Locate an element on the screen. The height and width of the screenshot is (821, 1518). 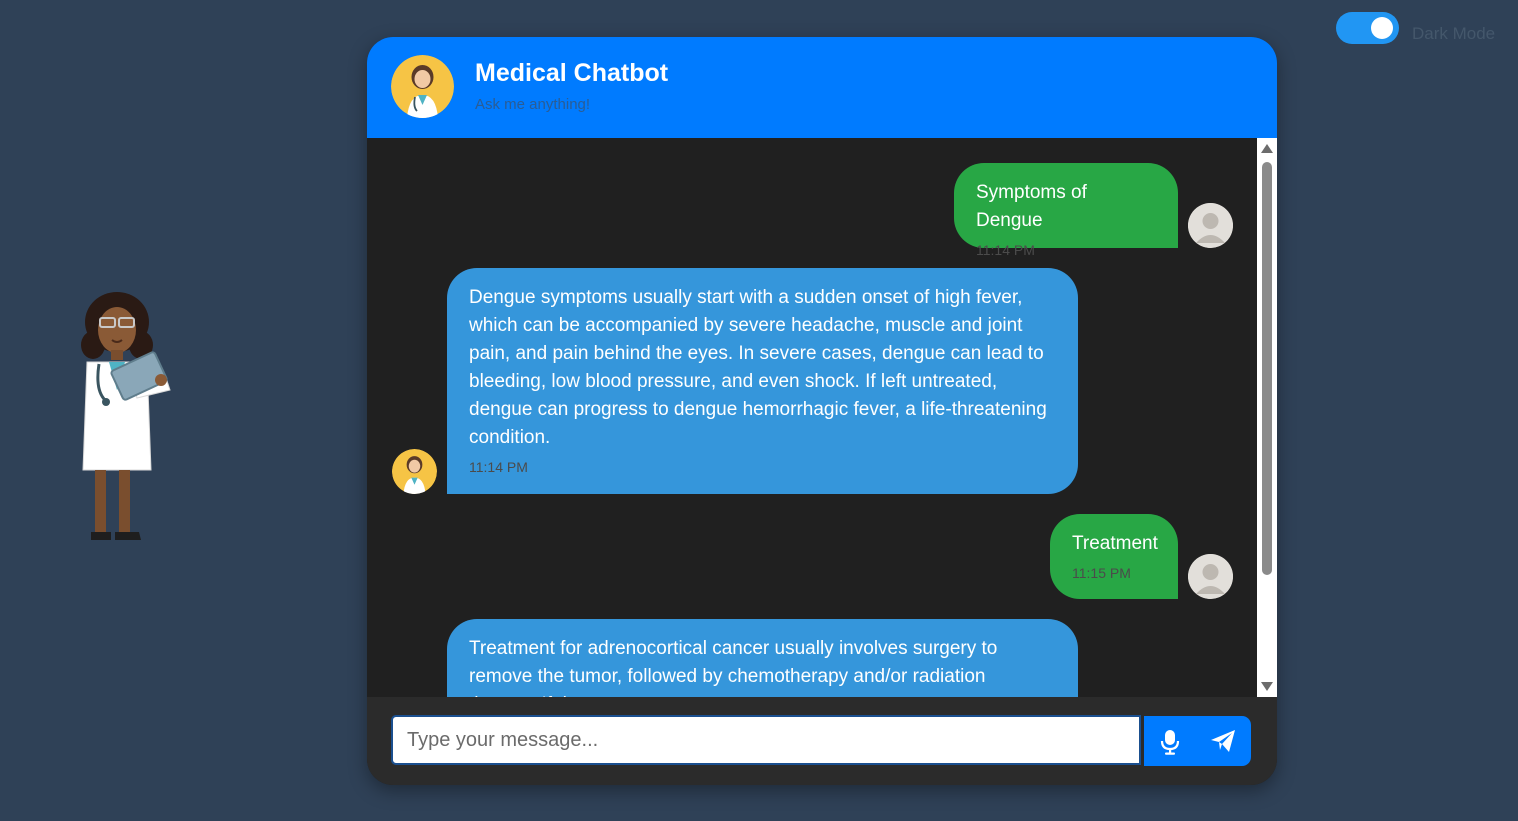
paper-plane-icon is located at coordinates (1223, 741).